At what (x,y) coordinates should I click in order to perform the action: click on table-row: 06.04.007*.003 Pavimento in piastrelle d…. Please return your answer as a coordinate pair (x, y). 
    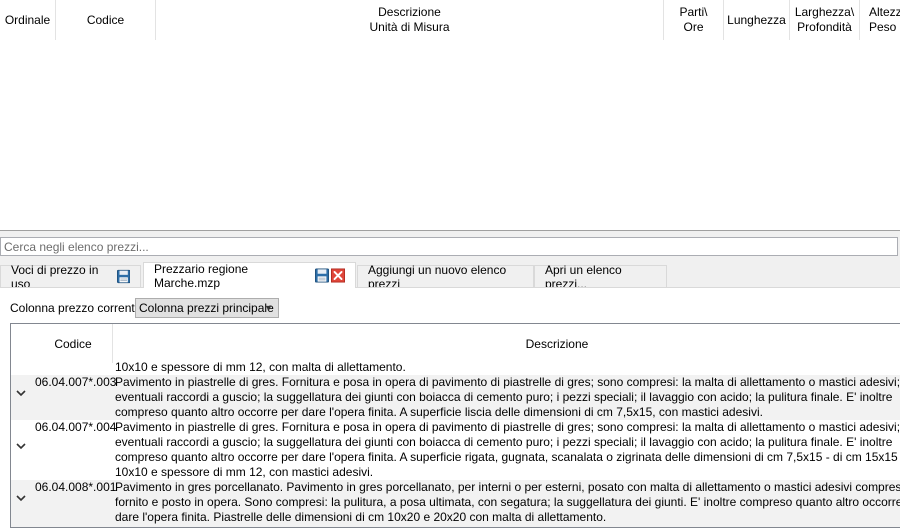
    Looking at the image, I should click on (455, 397).